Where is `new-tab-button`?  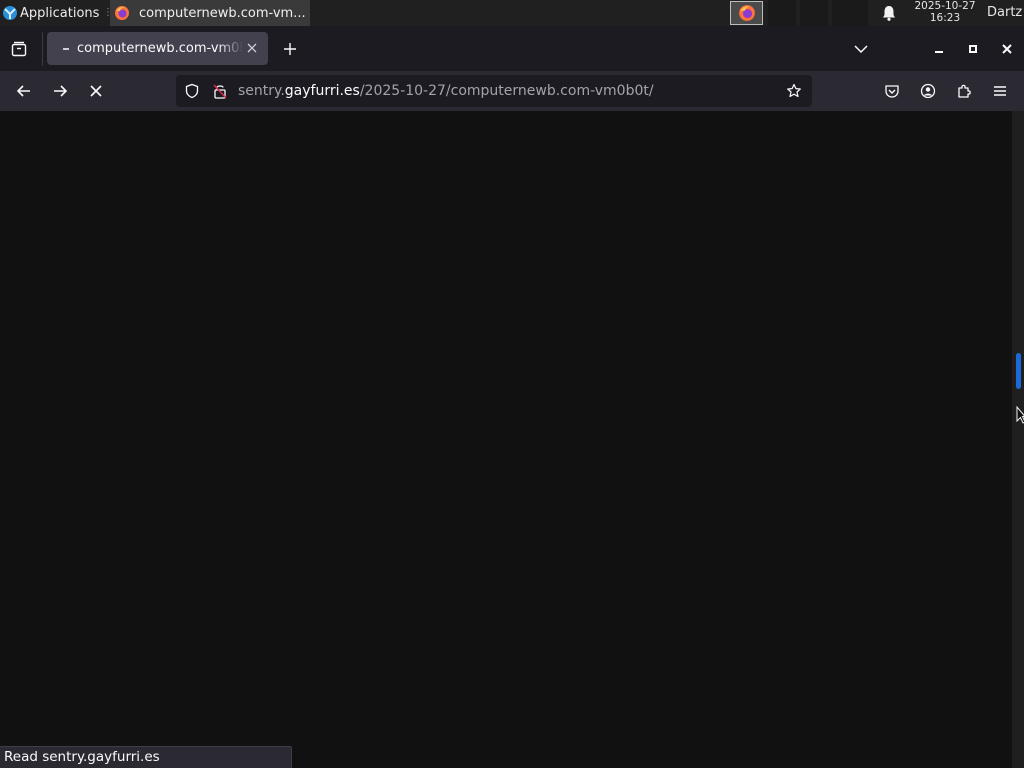
new-tab-button is located at coordinates (290, 49).